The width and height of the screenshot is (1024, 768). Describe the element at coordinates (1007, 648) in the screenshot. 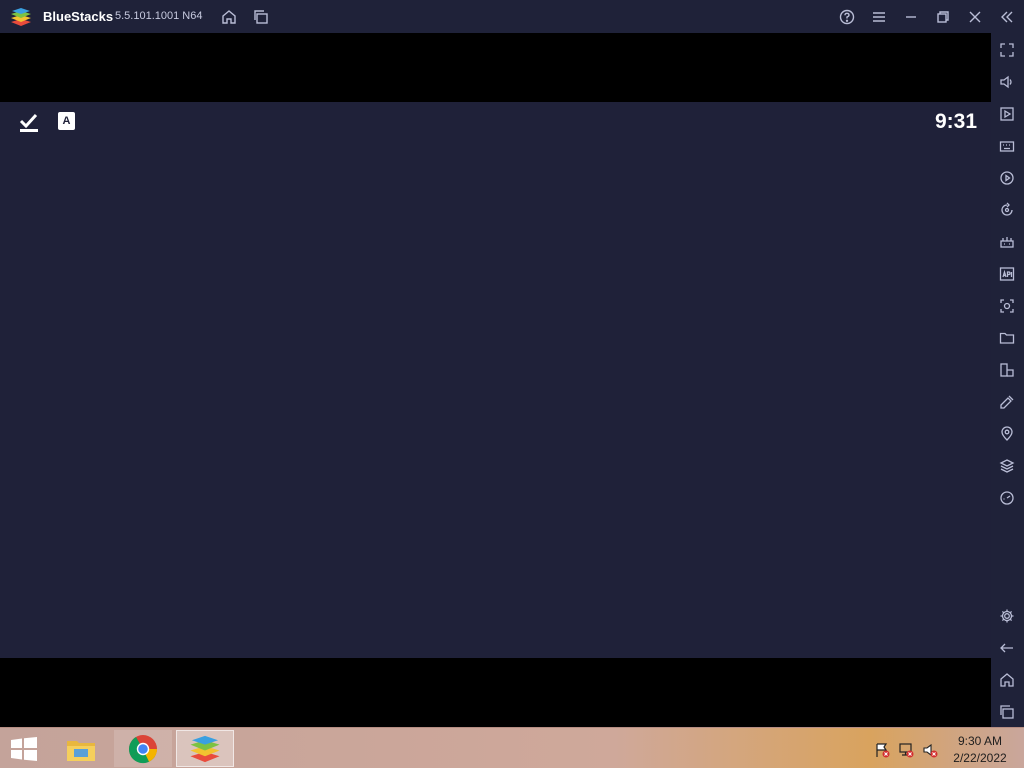

I see `back-icon` at that location.